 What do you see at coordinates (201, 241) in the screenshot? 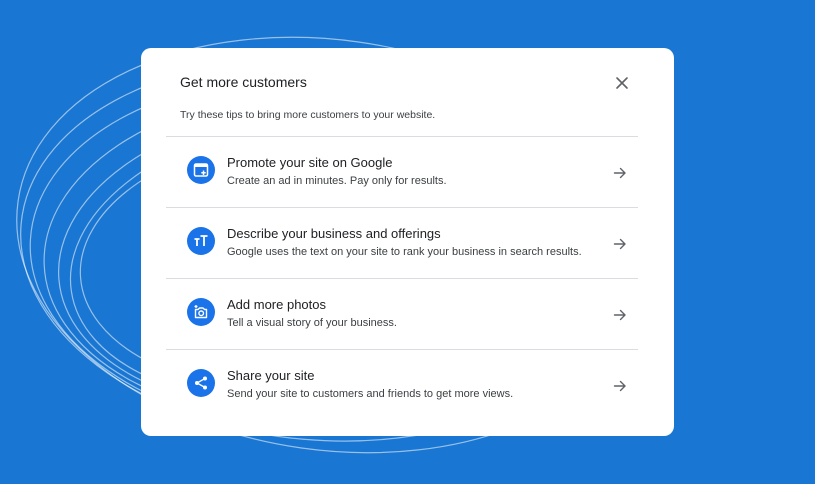
I see `text-size-icon` at bounding box center [201, 241].